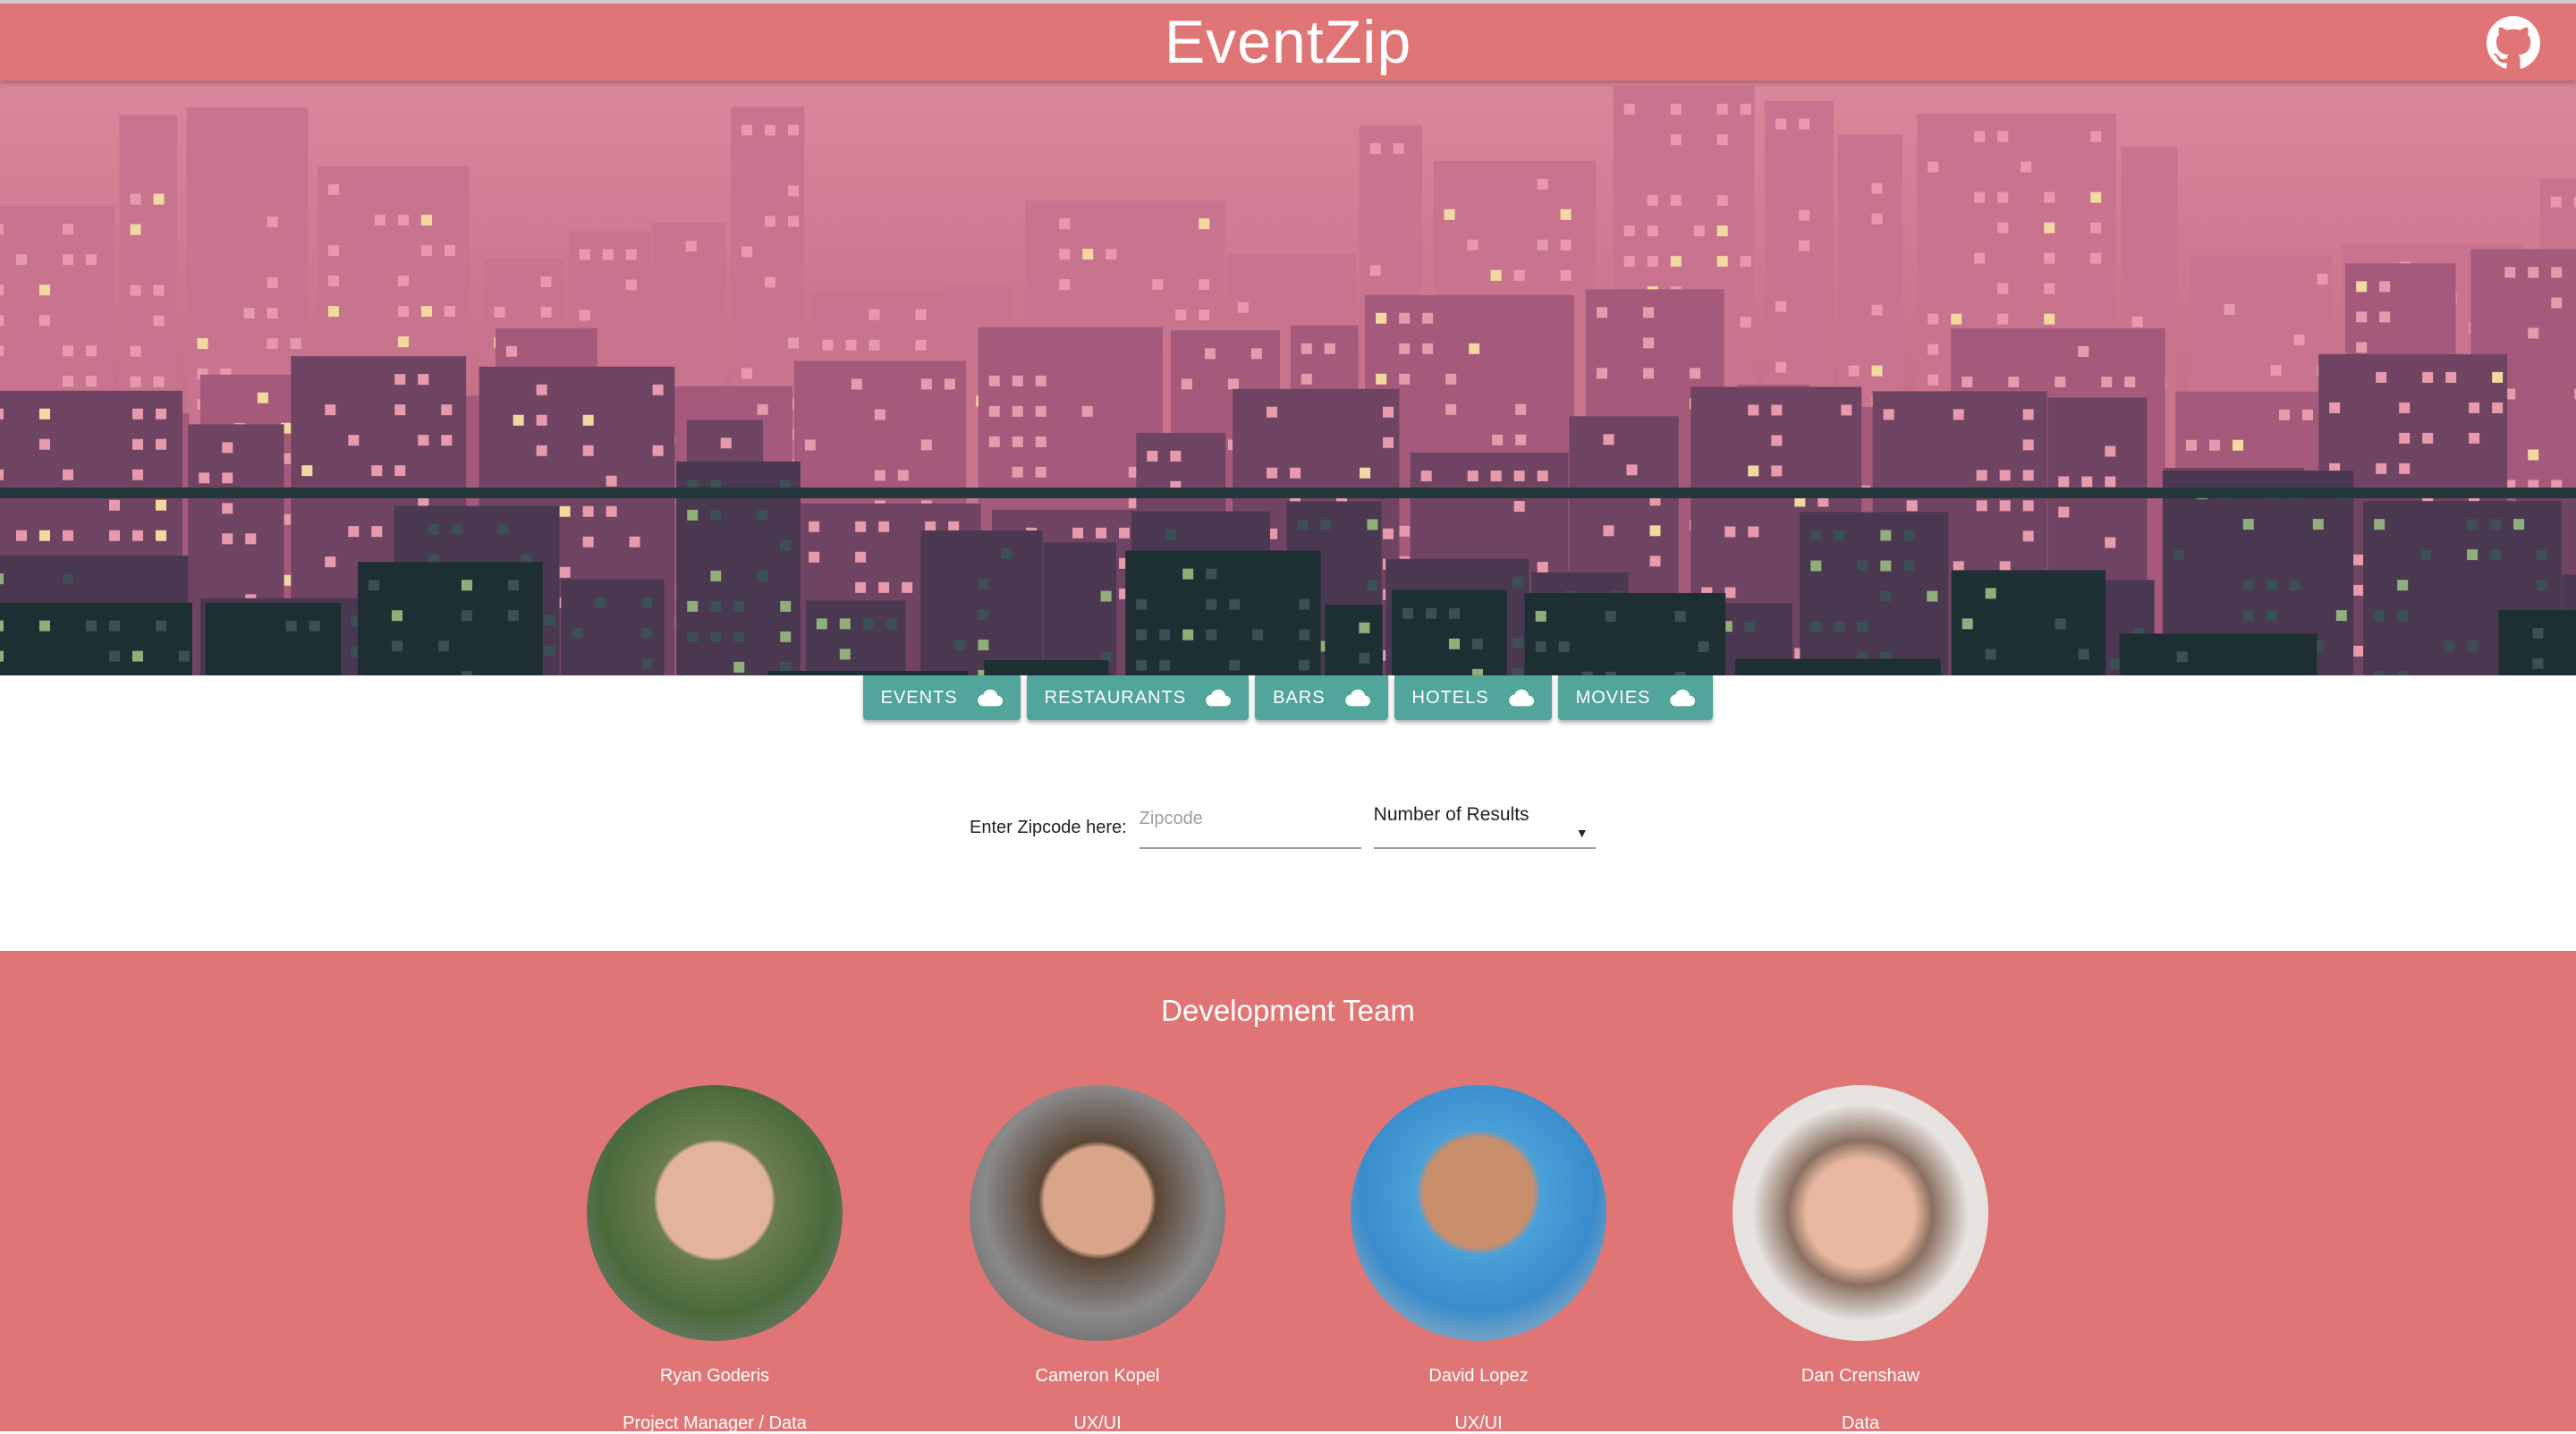  Describe the element at coordinates (1250, 827) in the screenshot. I see `zipcode-input` at that location.